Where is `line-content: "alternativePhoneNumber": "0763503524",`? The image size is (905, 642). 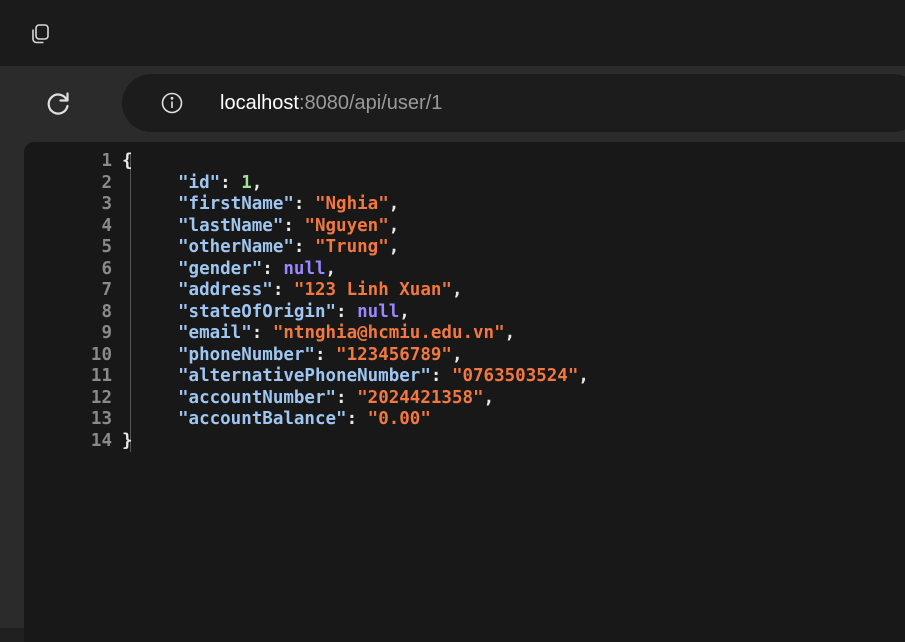 line-content: "alternativePhoneNumber": "0763503524", is located at coordinates (354, 377).